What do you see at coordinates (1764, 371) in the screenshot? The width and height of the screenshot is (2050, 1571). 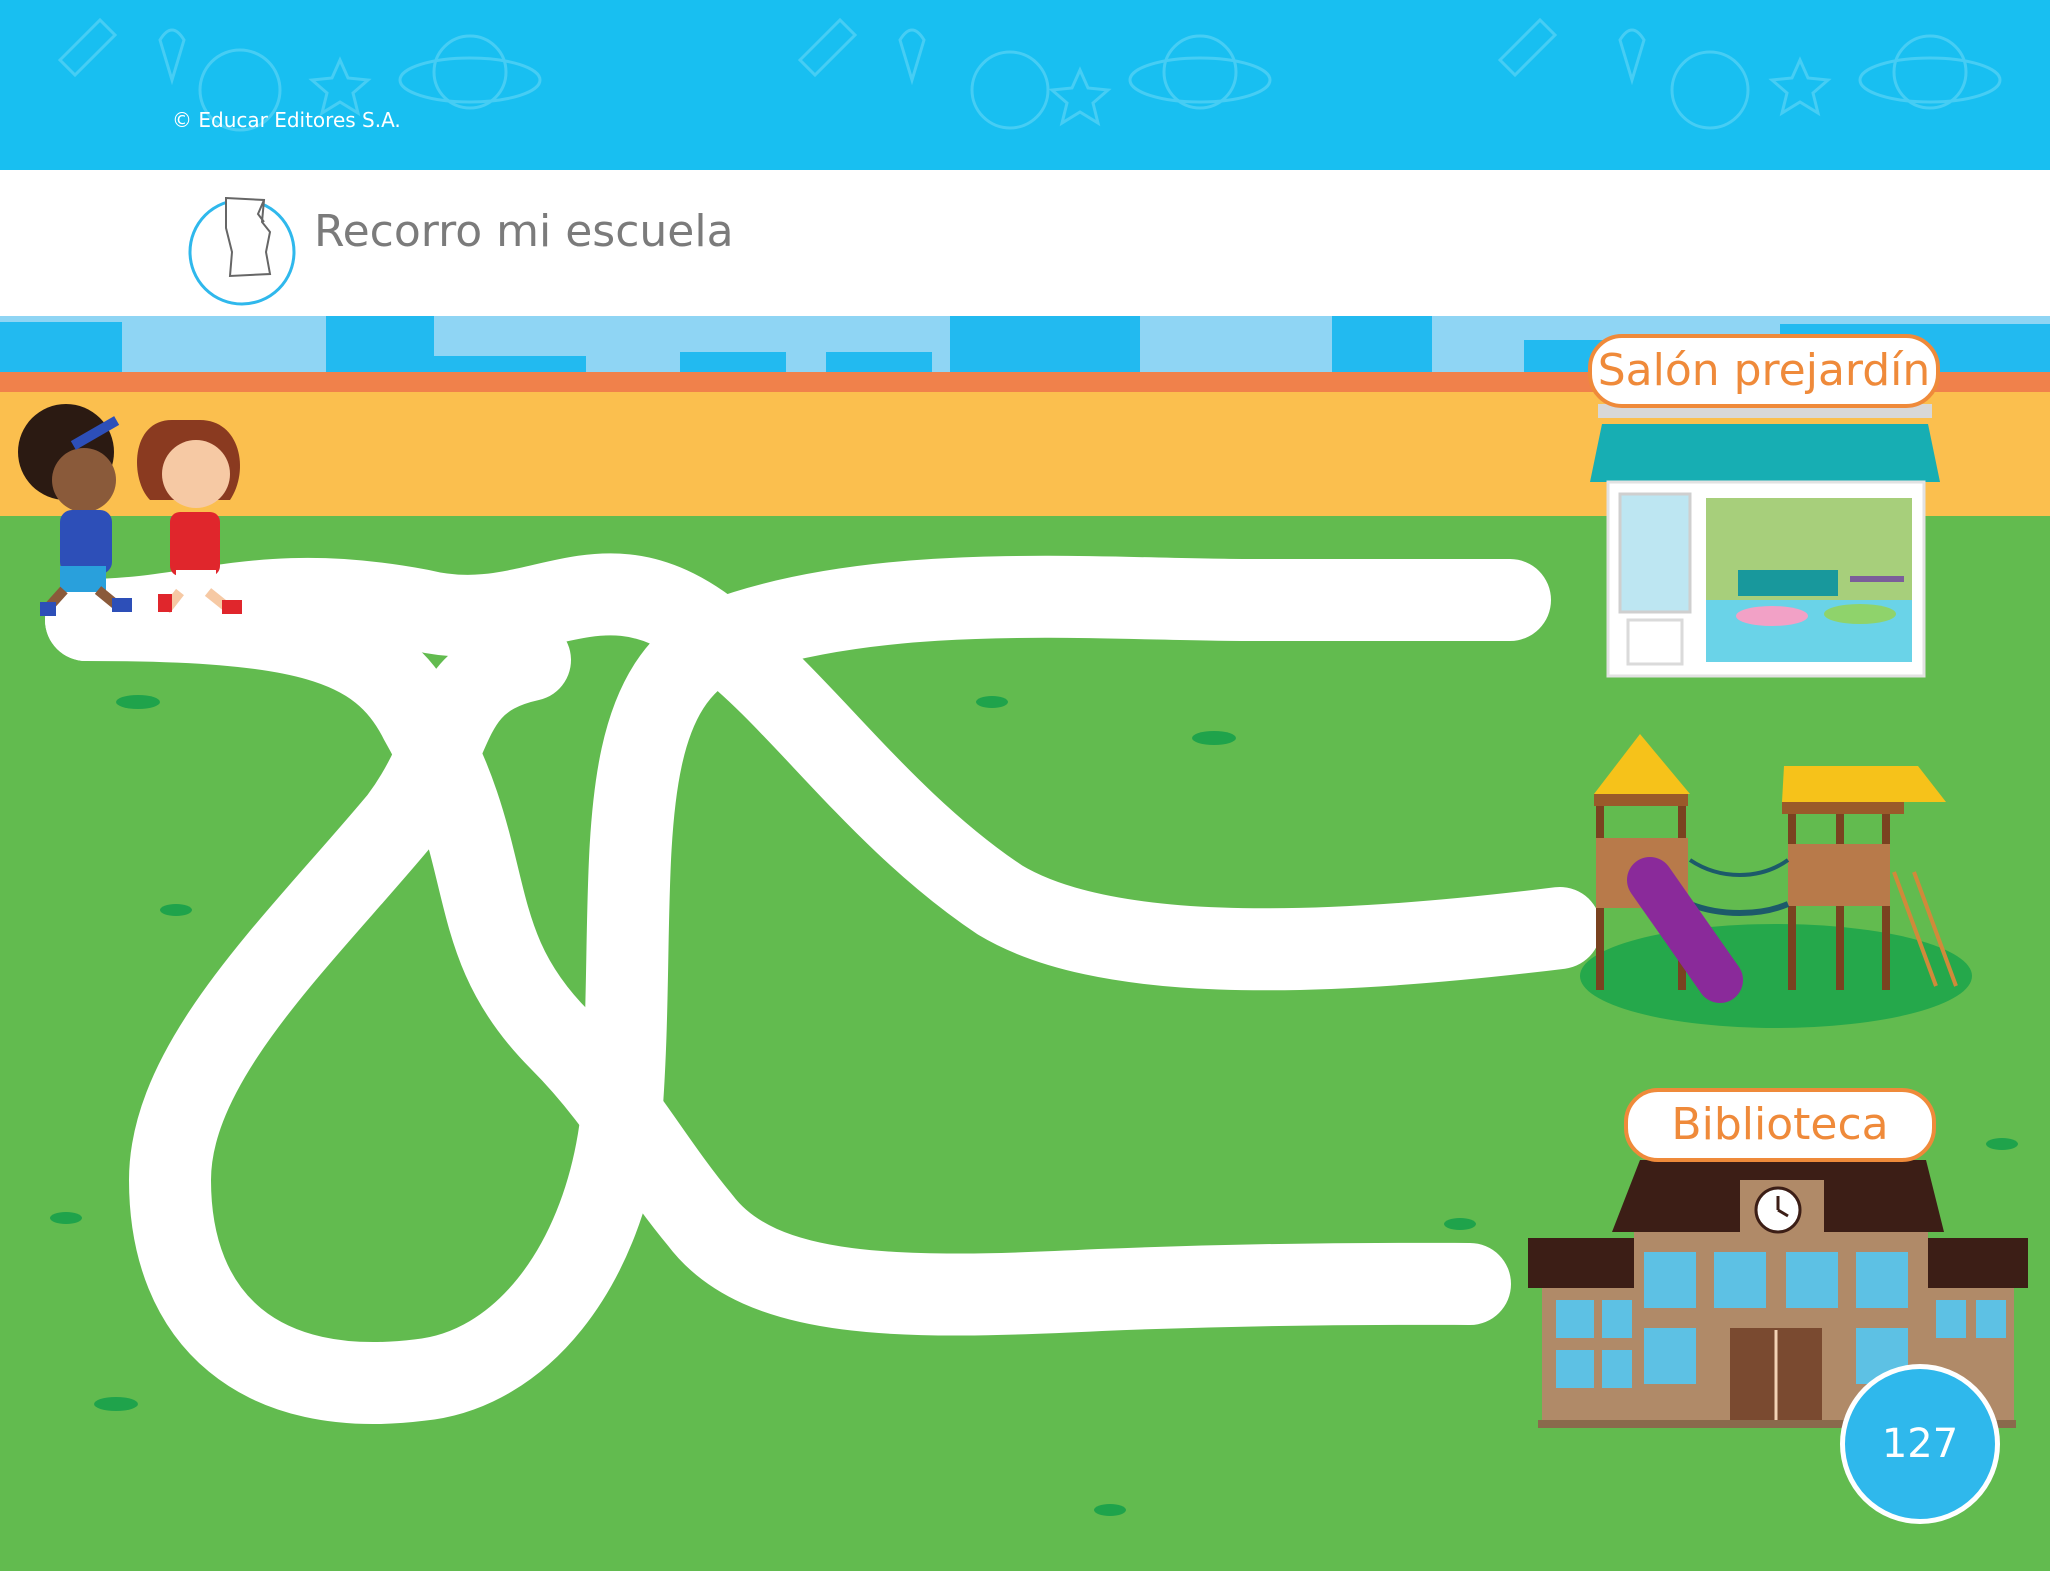 I see `label-salon-prejardin: Salón prejardín` at bounding box center [1764, 371].